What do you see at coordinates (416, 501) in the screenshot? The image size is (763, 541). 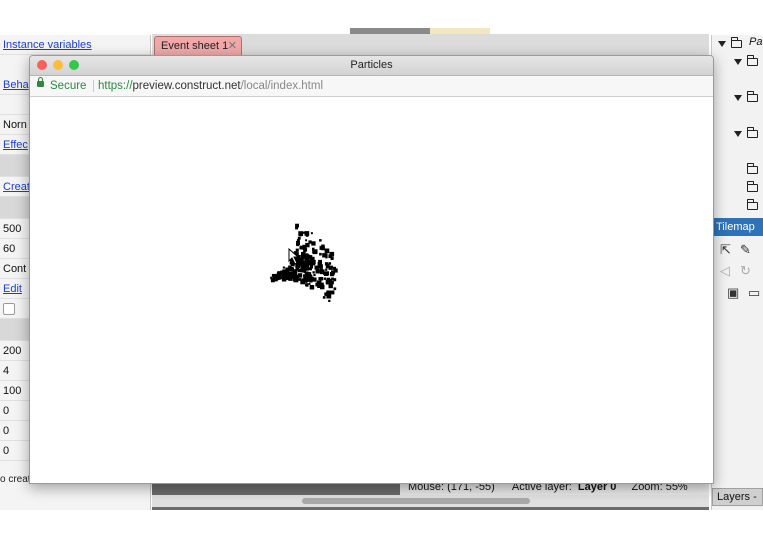 I see `scrollbar-thumb` at bounding box center [416, 501].